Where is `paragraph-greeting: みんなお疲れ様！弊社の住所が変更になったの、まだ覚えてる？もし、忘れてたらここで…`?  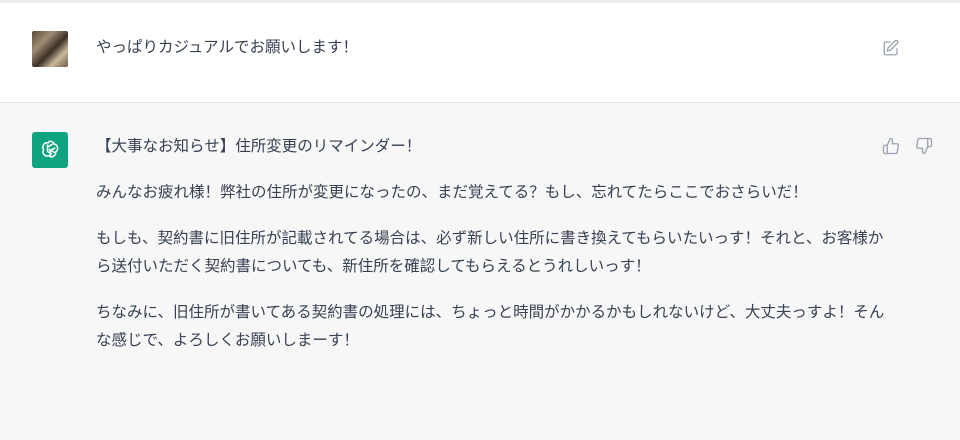 paragraph-greeting: みんなお疲れ様！弊社の住所が変更になったの、まだ覚えてる？もし、忘れてたらここで… is located at coordinates (452, 192).